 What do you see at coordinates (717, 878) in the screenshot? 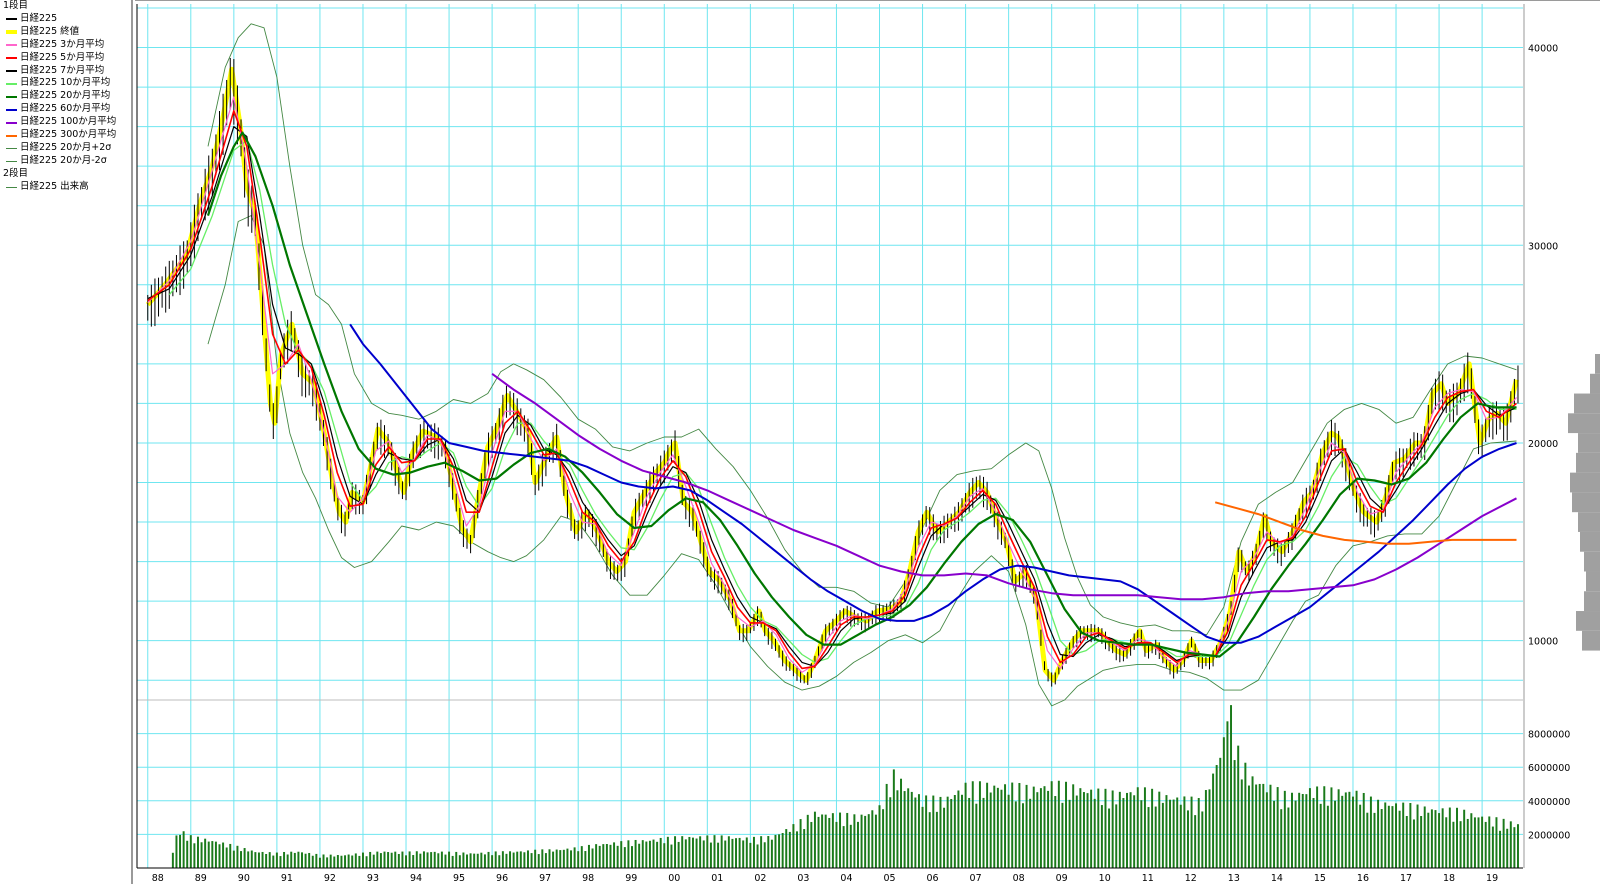
I see `x-tick-label: 01` at bounding box center [717, 878].